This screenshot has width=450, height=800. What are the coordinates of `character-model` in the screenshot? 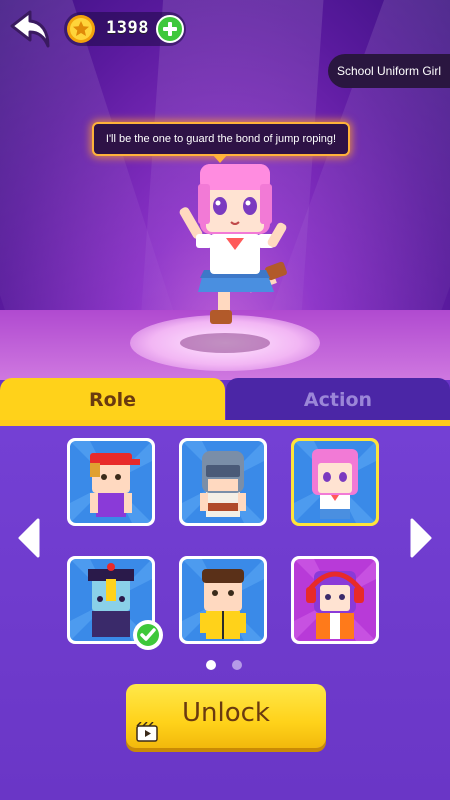 It's located at (233, 244).